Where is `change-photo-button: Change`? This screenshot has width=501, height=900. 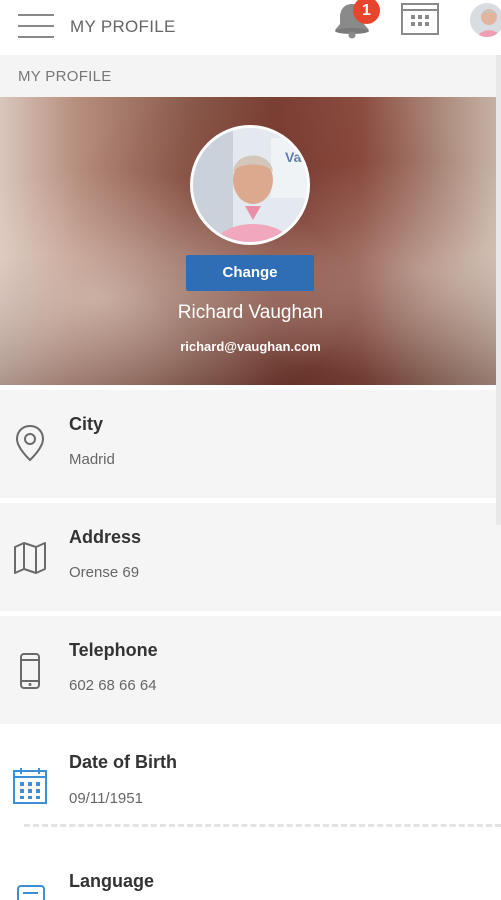 change-photo-button: Change is located at coordinates (250, 273).